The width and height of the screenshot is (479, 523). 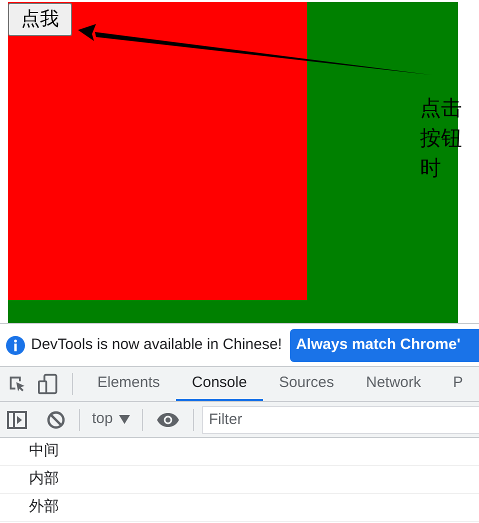 What do you see at coordinates (306, 384) in the screenshot?
I see `panel-tab: Sources` at bounding box center [306, 384].